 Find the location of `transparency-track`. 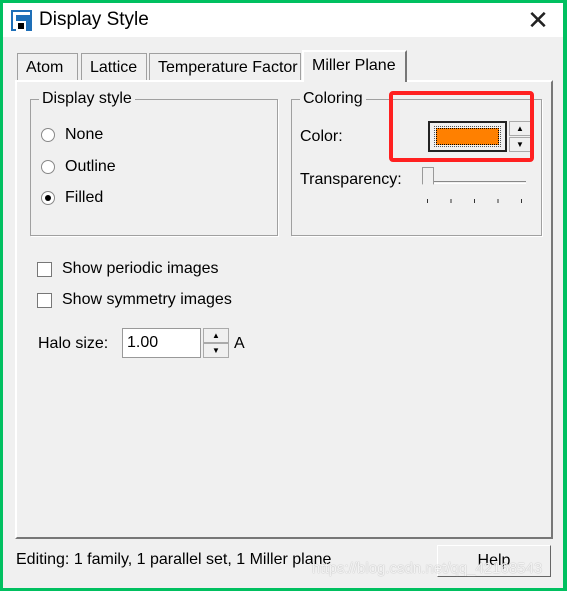

transparency-track is located at coordinates (477, 182).